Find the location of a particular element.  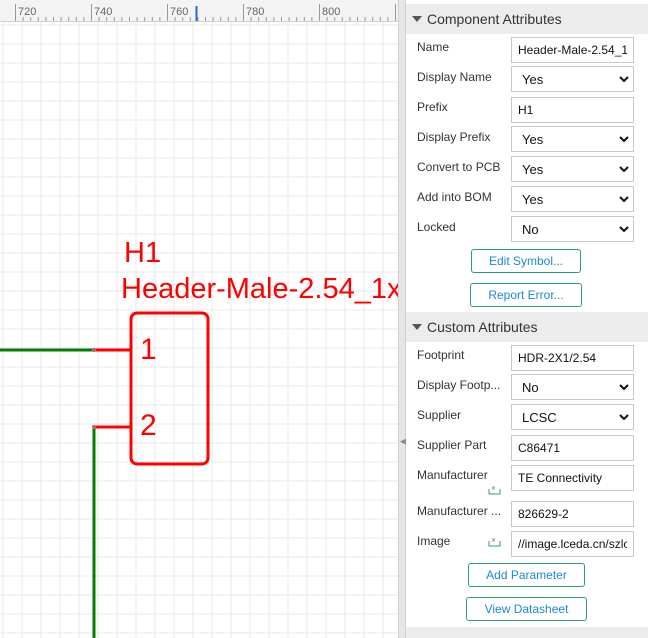

prefix-input is located at coordinates (572, 110).